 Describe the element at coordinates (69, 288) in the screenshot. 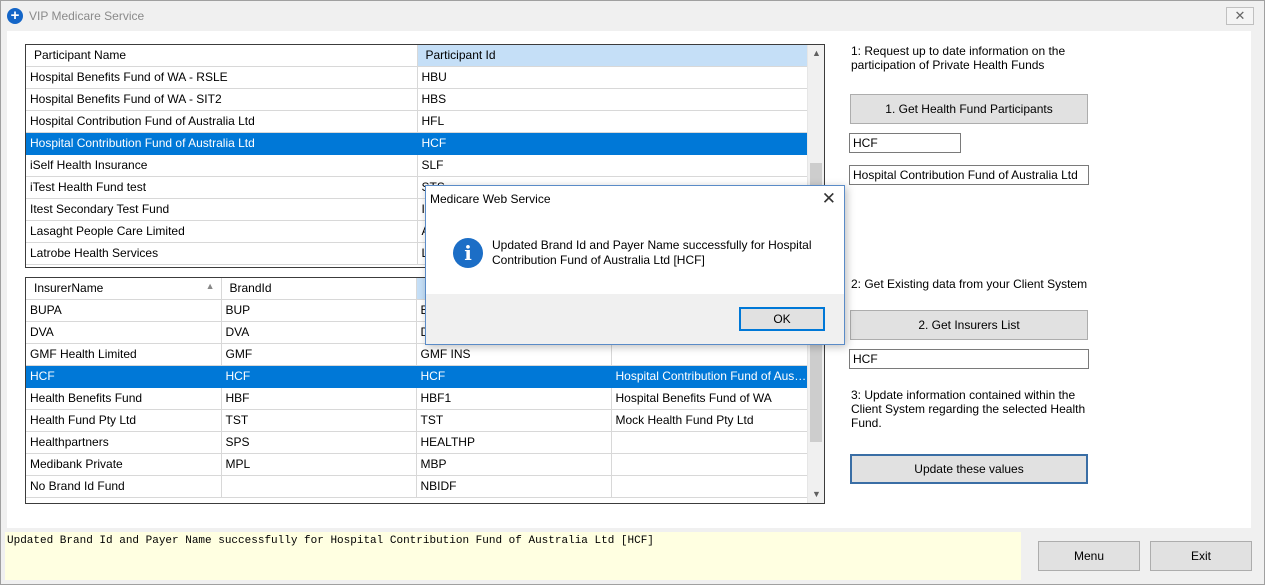

I see `insurer-name-header-label: InsurerName` at that location.